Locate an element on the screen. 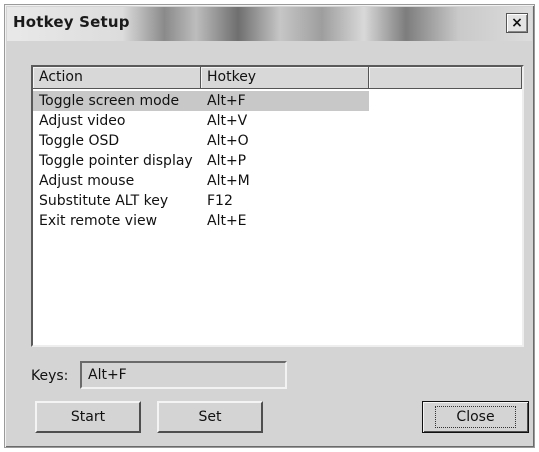 This screenshot has height=452, width=539. list-item: Toggle screen mode Alt+F is located at coordinates (277, 101).